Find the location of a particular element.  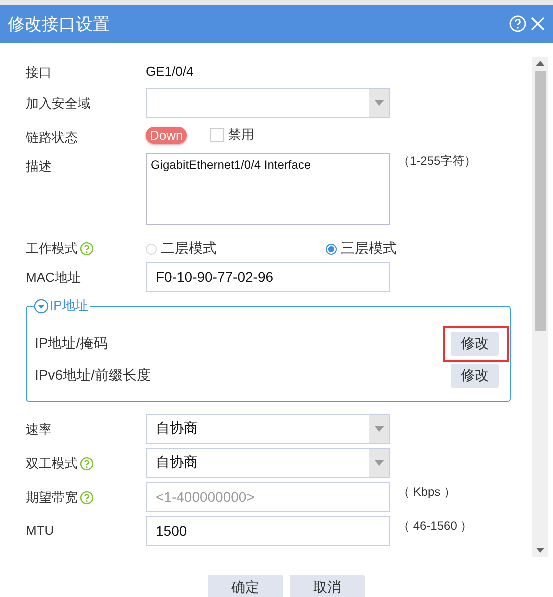

description-field: GigabitEthernet1/0/4 Interface is located at coordinates (268, 189).